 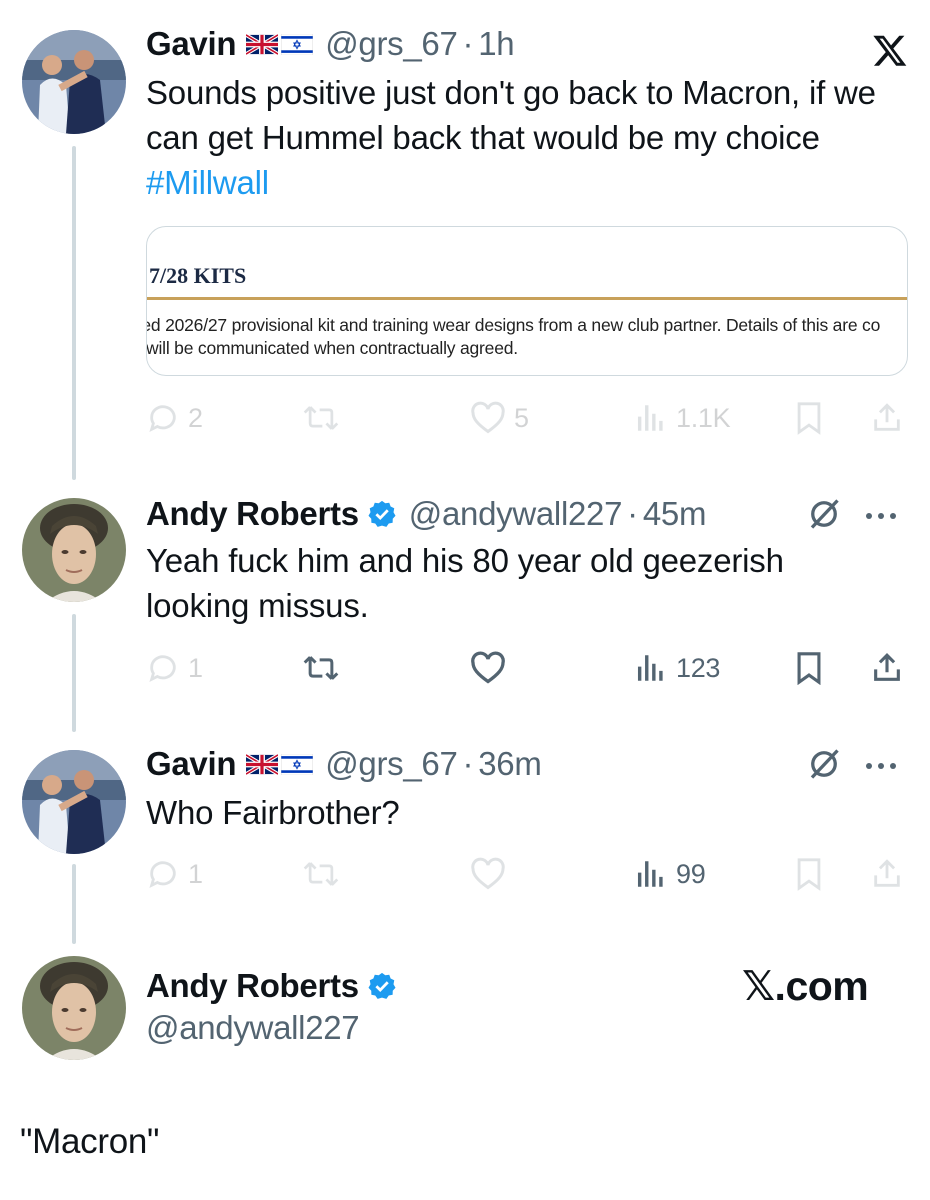 I want to click on card-divider, so click(x=527, y=298).